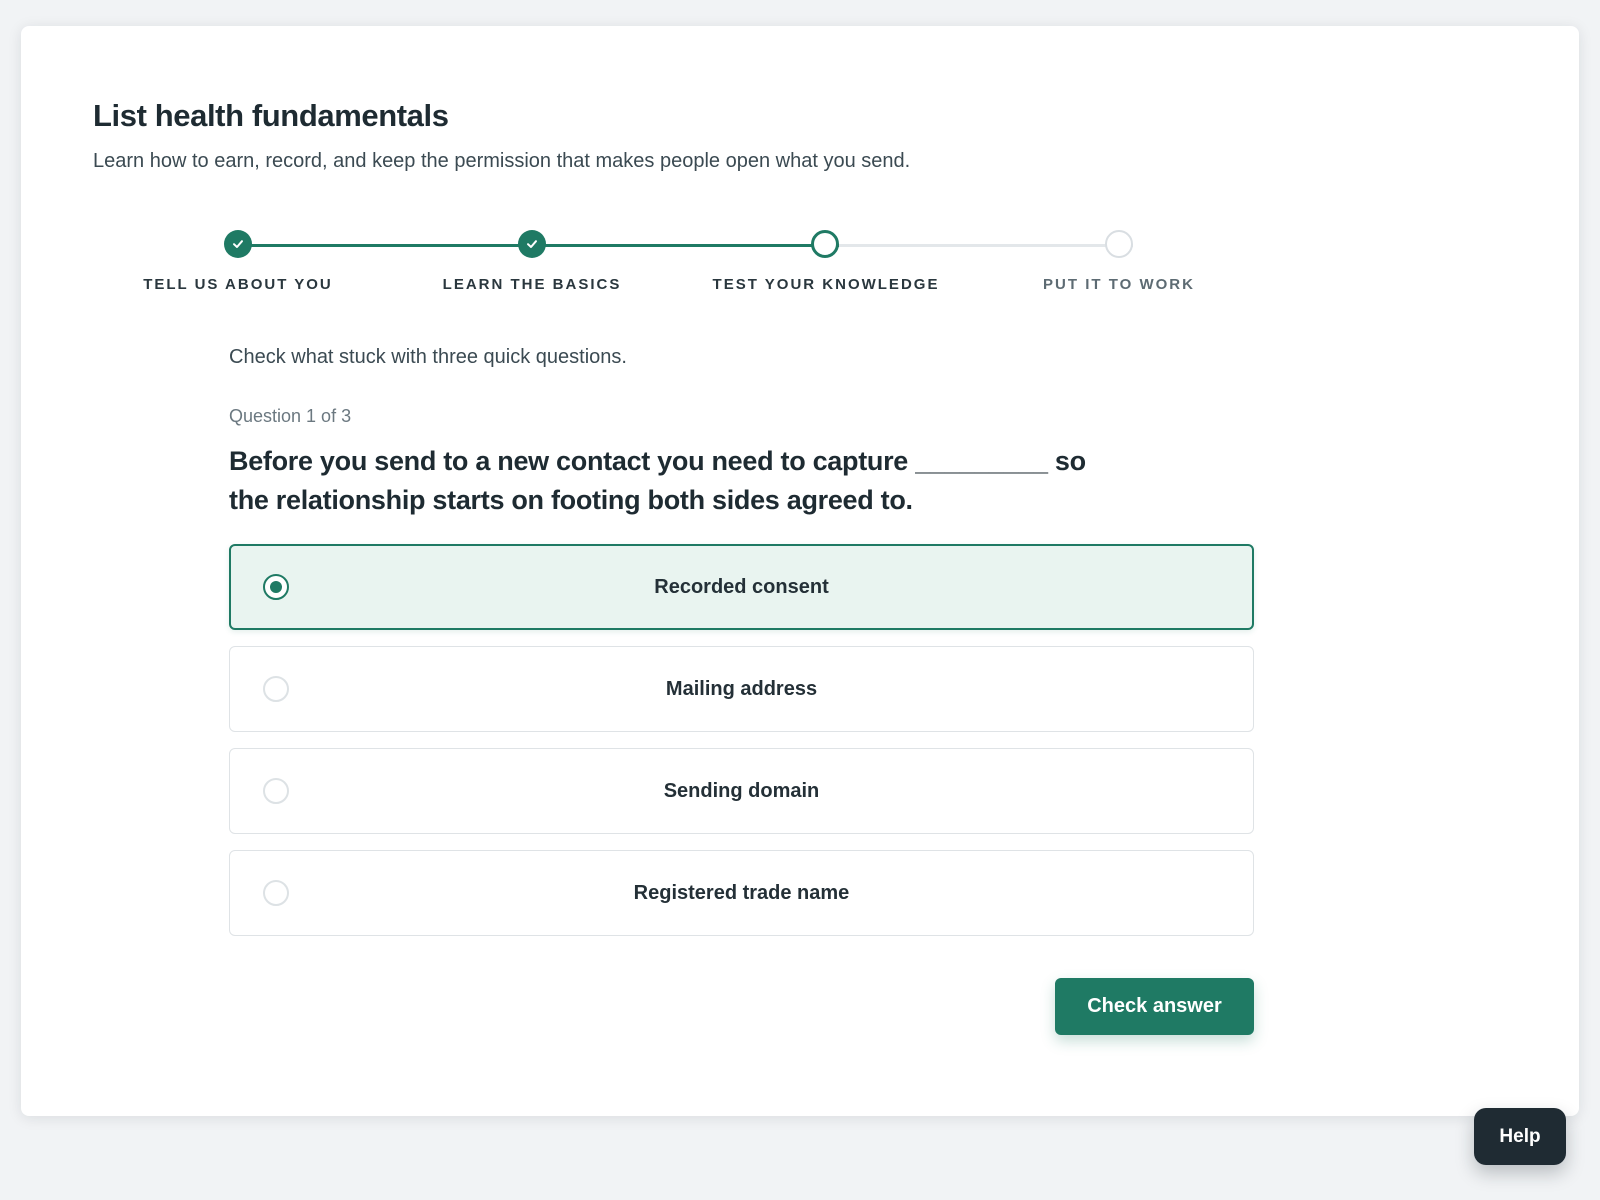 This screenshot has height=1200, width=1600. I want to click on answer-option-label: Registered trade name, so click(741, 892).